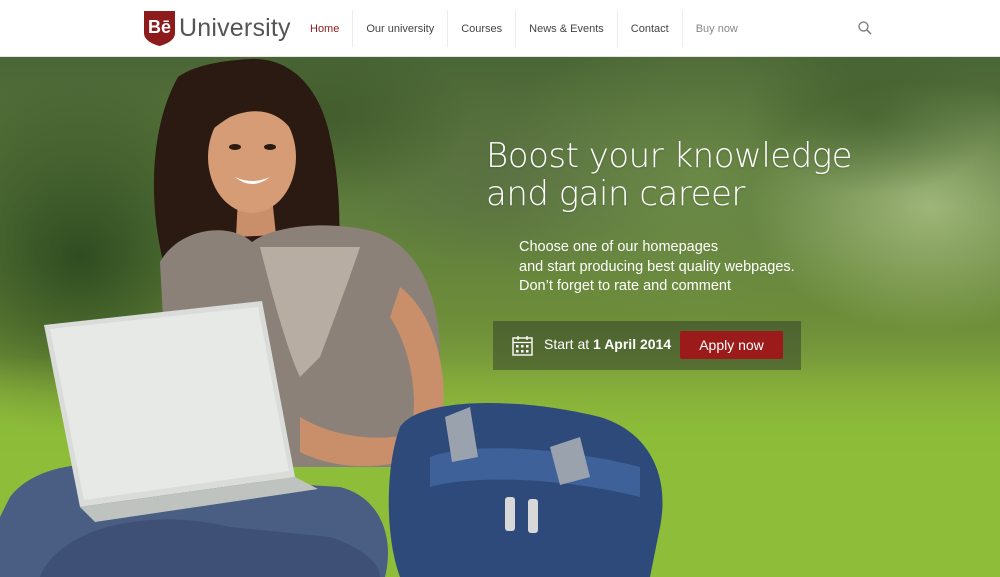 This screenshot has width=1000, height=577. Describe the element at coordinates (625, 286) in the screenshot. I see `subtext-line-3: Don’t forget to rate and comment` at that location.